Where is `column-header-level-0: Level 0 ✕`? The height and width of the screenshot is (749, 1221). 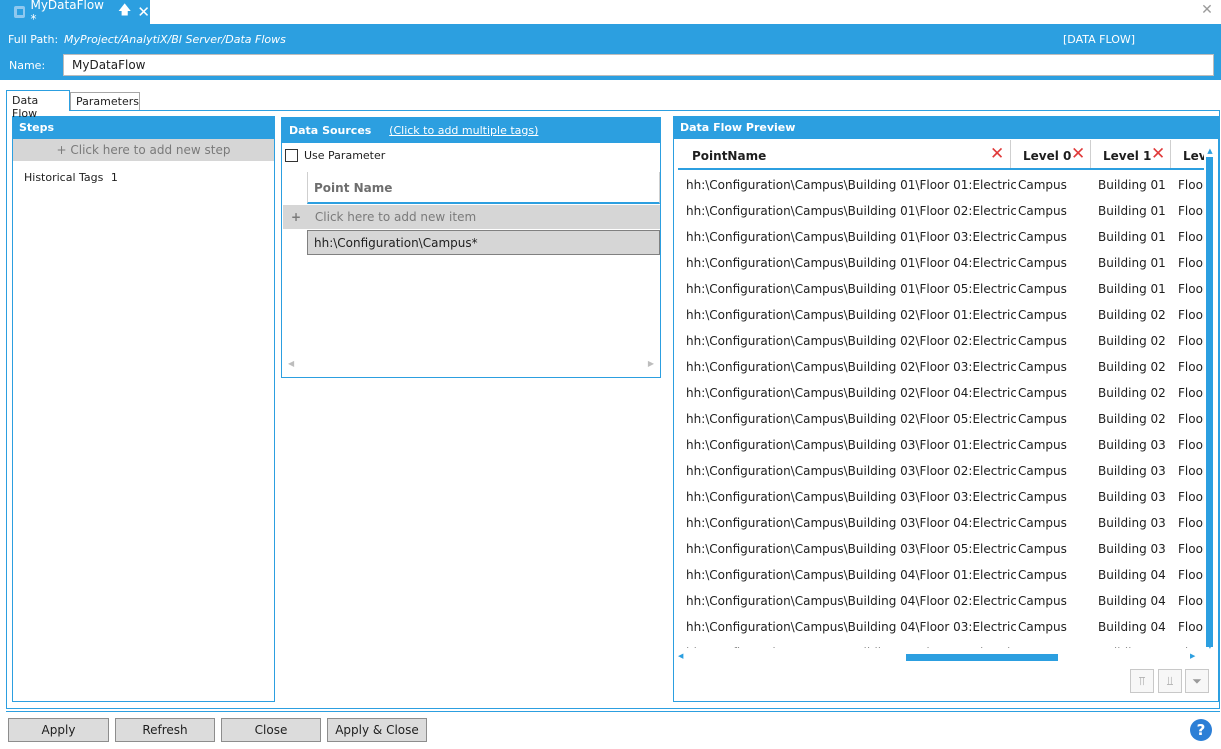
column-header-level-0: Level 0 ✕ is located at coordinates (1051, 154).